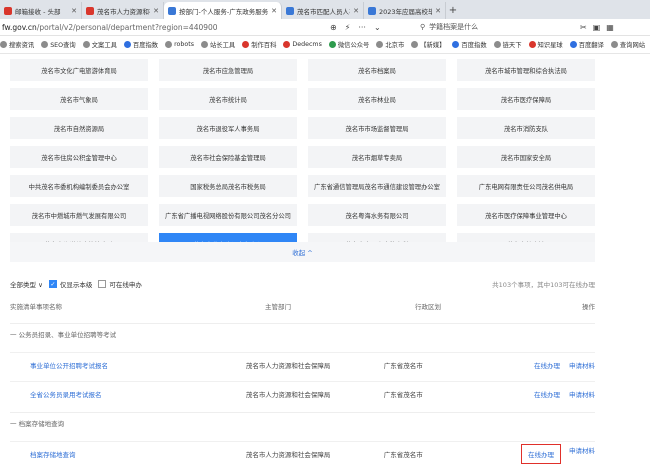 This screenshot has height=470, width=650. What do you see at coordinates (79, 157) in the screenshot?
I see `department-button: 茂名市住房公积金管理中心` at bounding box center [79, 157].